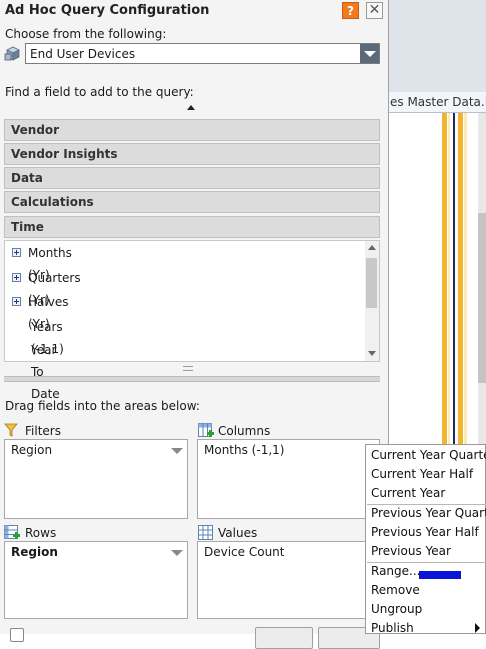 This screenshot has width=486, height=649. I want to click on rows-label: Rows, so click(41, 533).